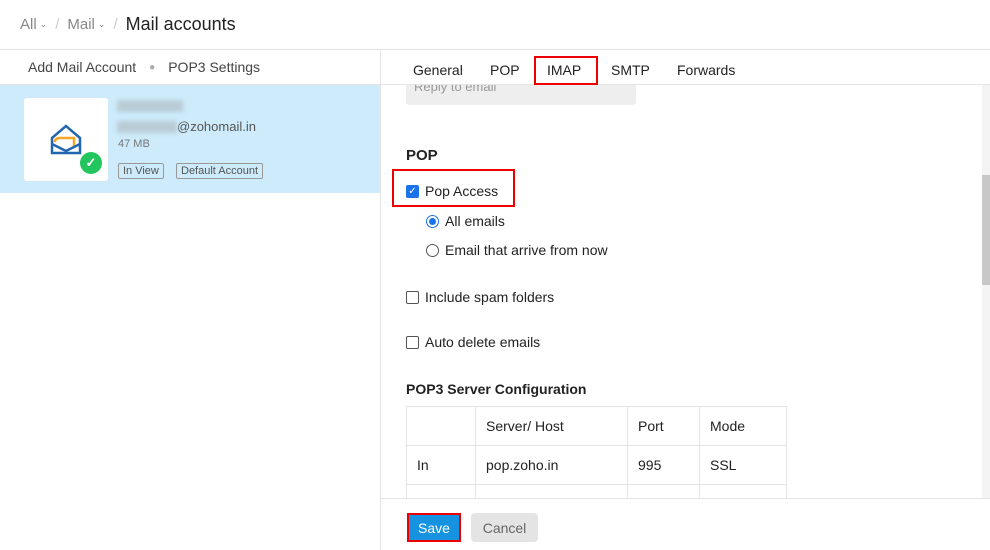 This screenshot has width=990, height=550. Describe the element at coordinates (490, 297) in the screenshot. I see `include-spam-label: Include spam folders` at that location.